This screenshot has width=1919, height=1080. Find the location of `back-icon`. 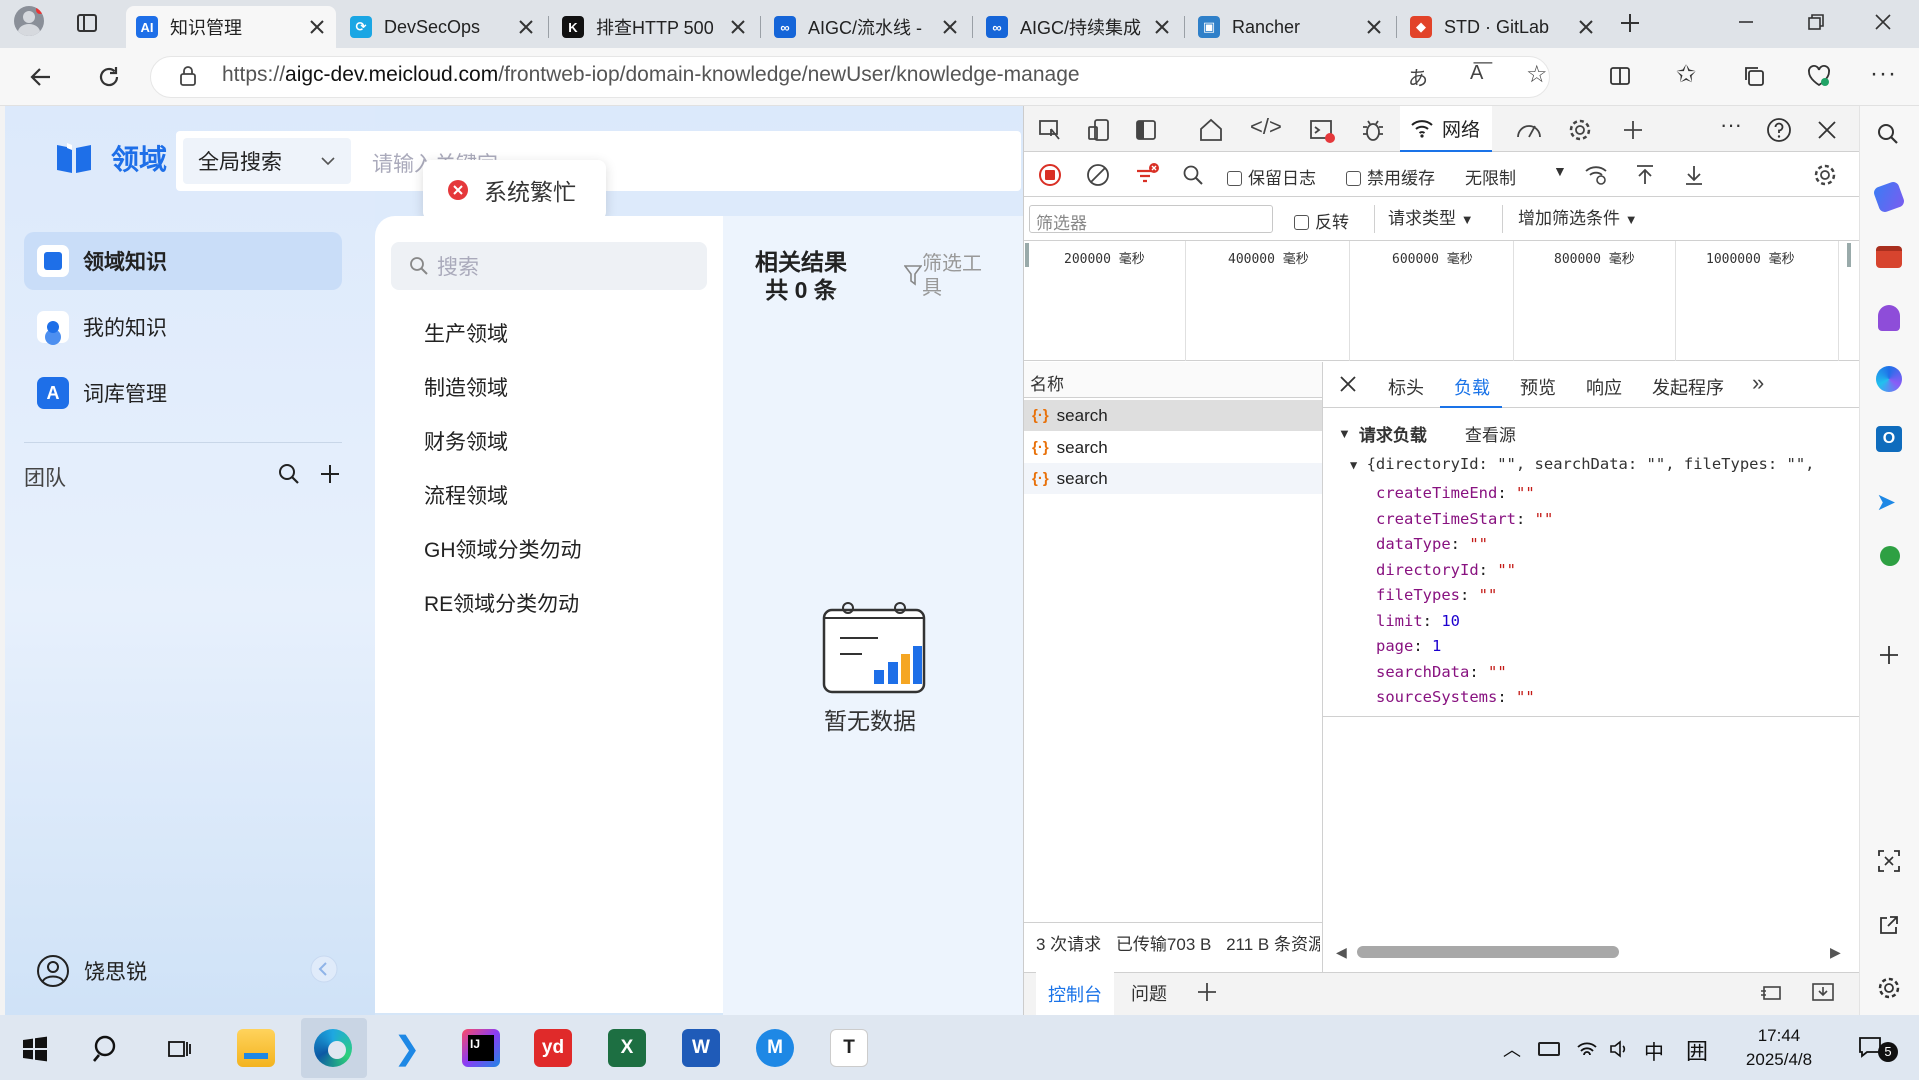

back-icon is located at coordinates (41, 77).